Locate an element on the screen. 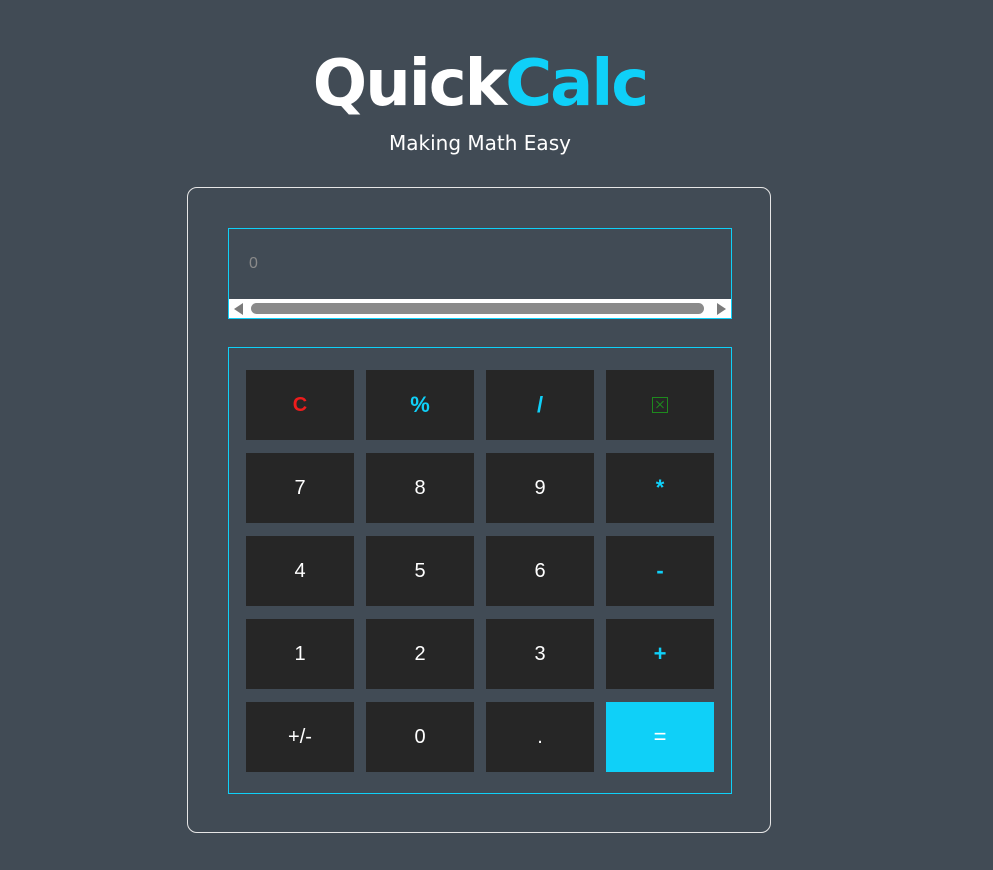 This screenshot has width=993, height=870. app-title: QuickCalc is located at coordinates (480, 84).